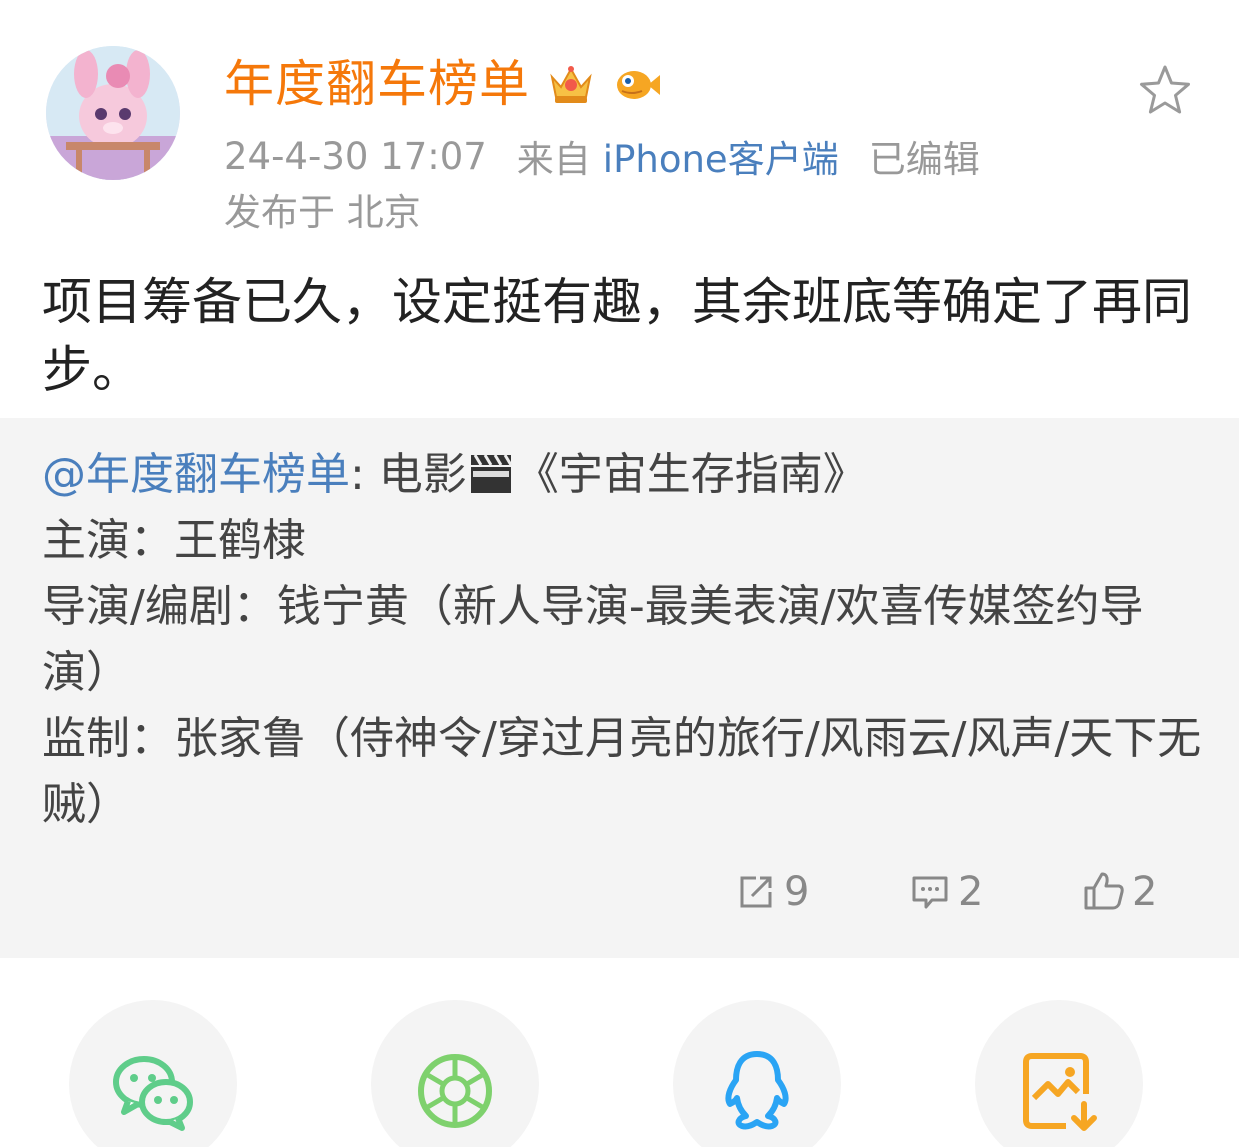  What do you see at coordinates (757, 1091) in the screenshot?
I see `qq-icon` at bounding box center [757, 1091].